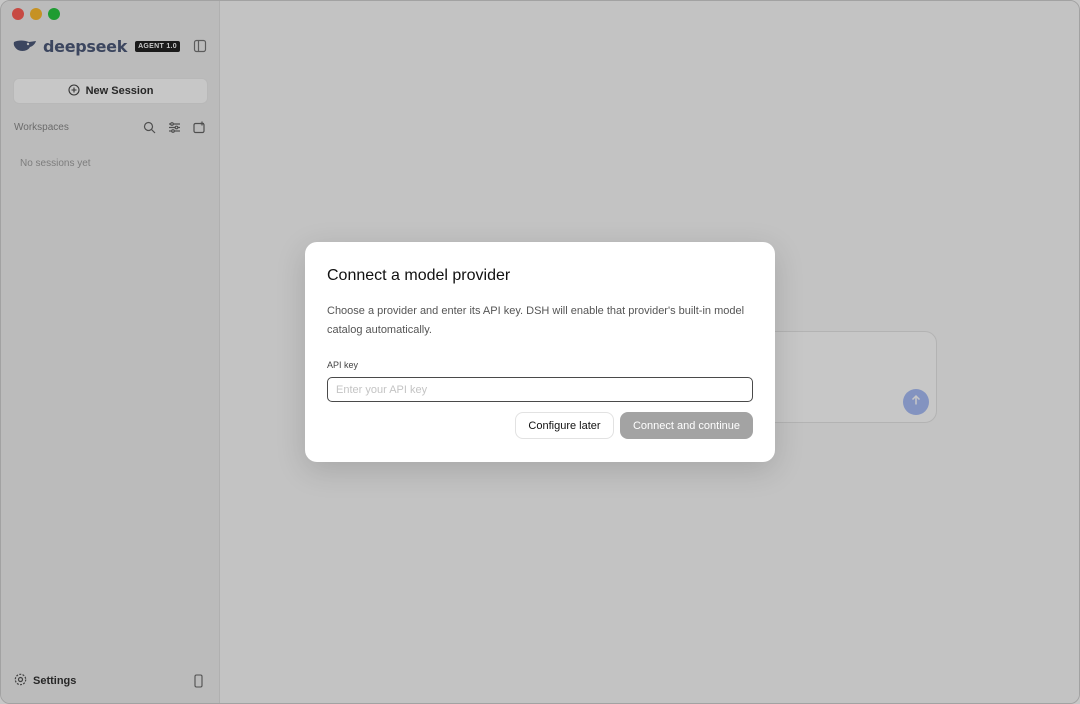 This screenshot has width=1080, height=704. Describe the element at coordinates (564, 425) in the screenshot. I see `configure-later-button: Configure later` at that location.